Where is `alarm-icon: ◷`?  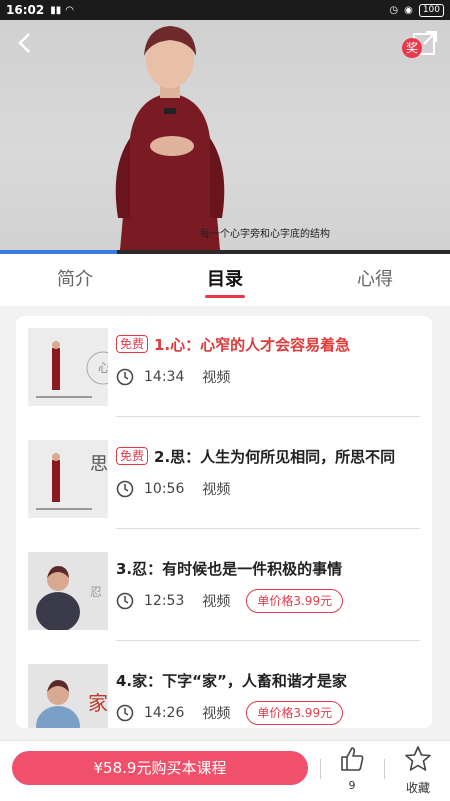
alarm-icon: ◷ is located at coordinates (394, 10).